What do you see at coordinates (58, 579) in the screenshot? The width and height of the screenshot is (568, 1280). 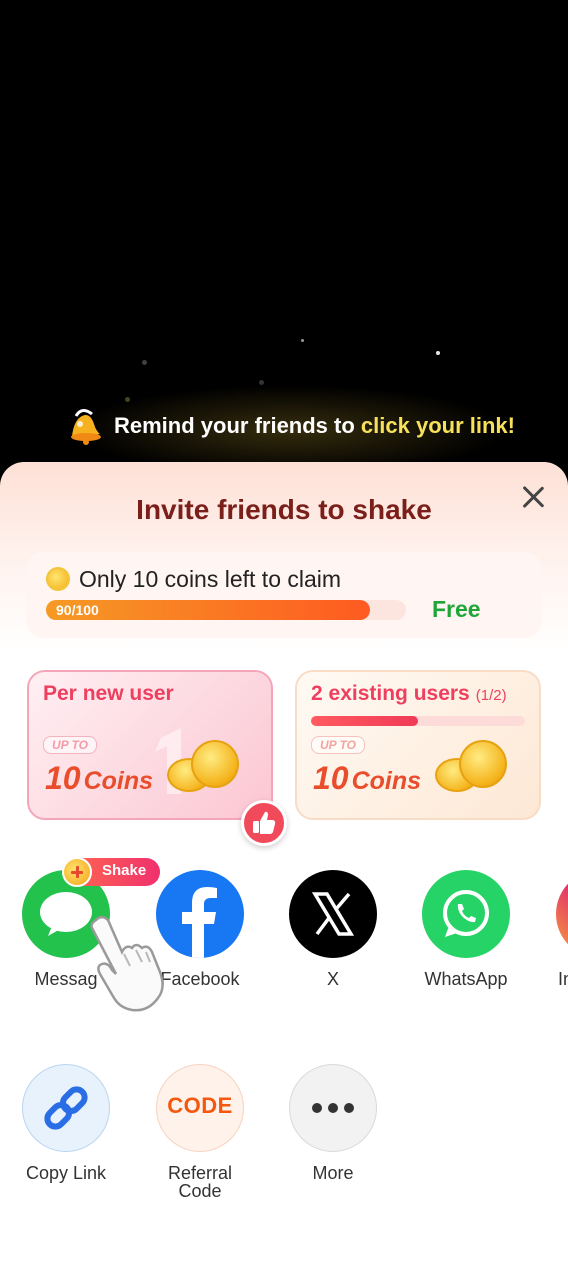 I see `coin-icon` at bounding box center [58, 579].